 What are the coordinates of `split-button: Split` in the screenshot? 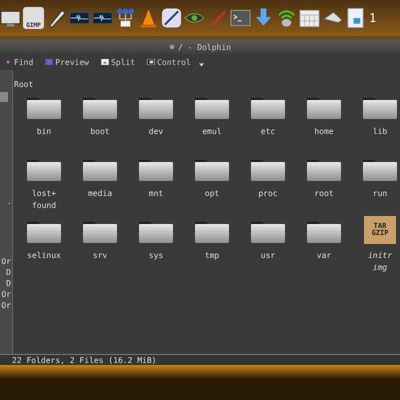 It's located at (118, 62).